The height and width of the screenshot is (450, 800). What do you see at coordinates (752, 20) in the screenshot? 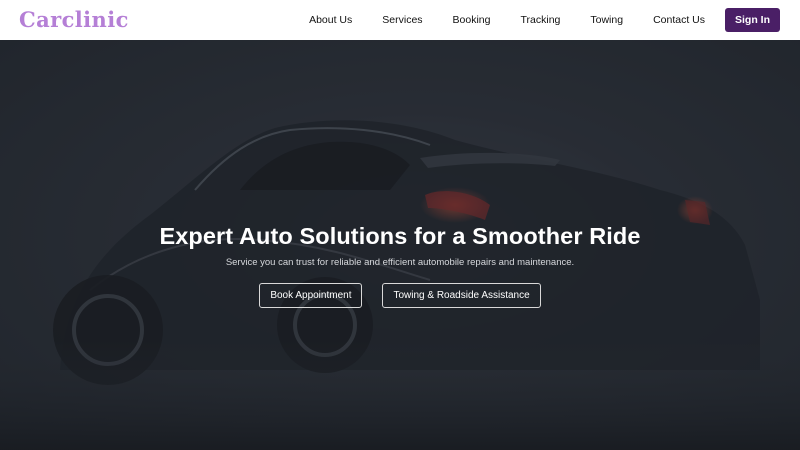
I see `sign-in-button: Sign In` at bounding box center [752, 20].